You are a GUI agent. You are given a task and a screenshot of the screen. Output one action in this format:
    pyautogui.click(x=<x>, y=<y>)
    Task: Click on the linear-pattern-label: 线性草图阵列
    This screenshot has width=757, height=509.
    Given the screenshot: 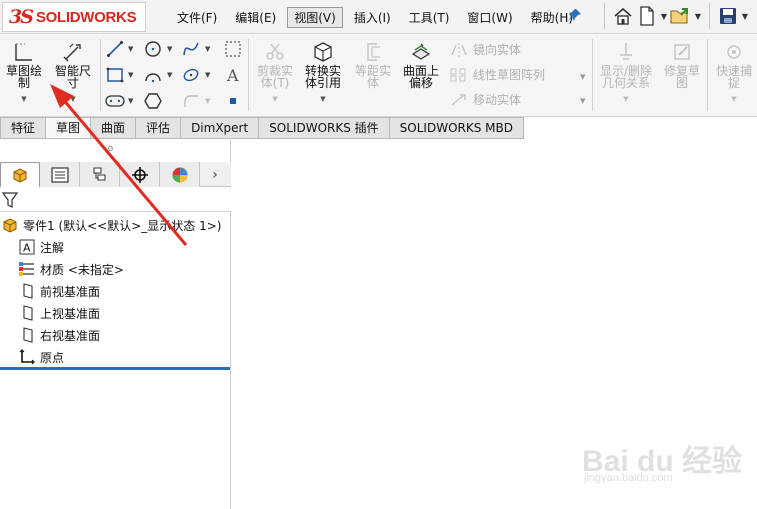 What is the action you would take?
    pyautogui.click(x=509, y=75)
    